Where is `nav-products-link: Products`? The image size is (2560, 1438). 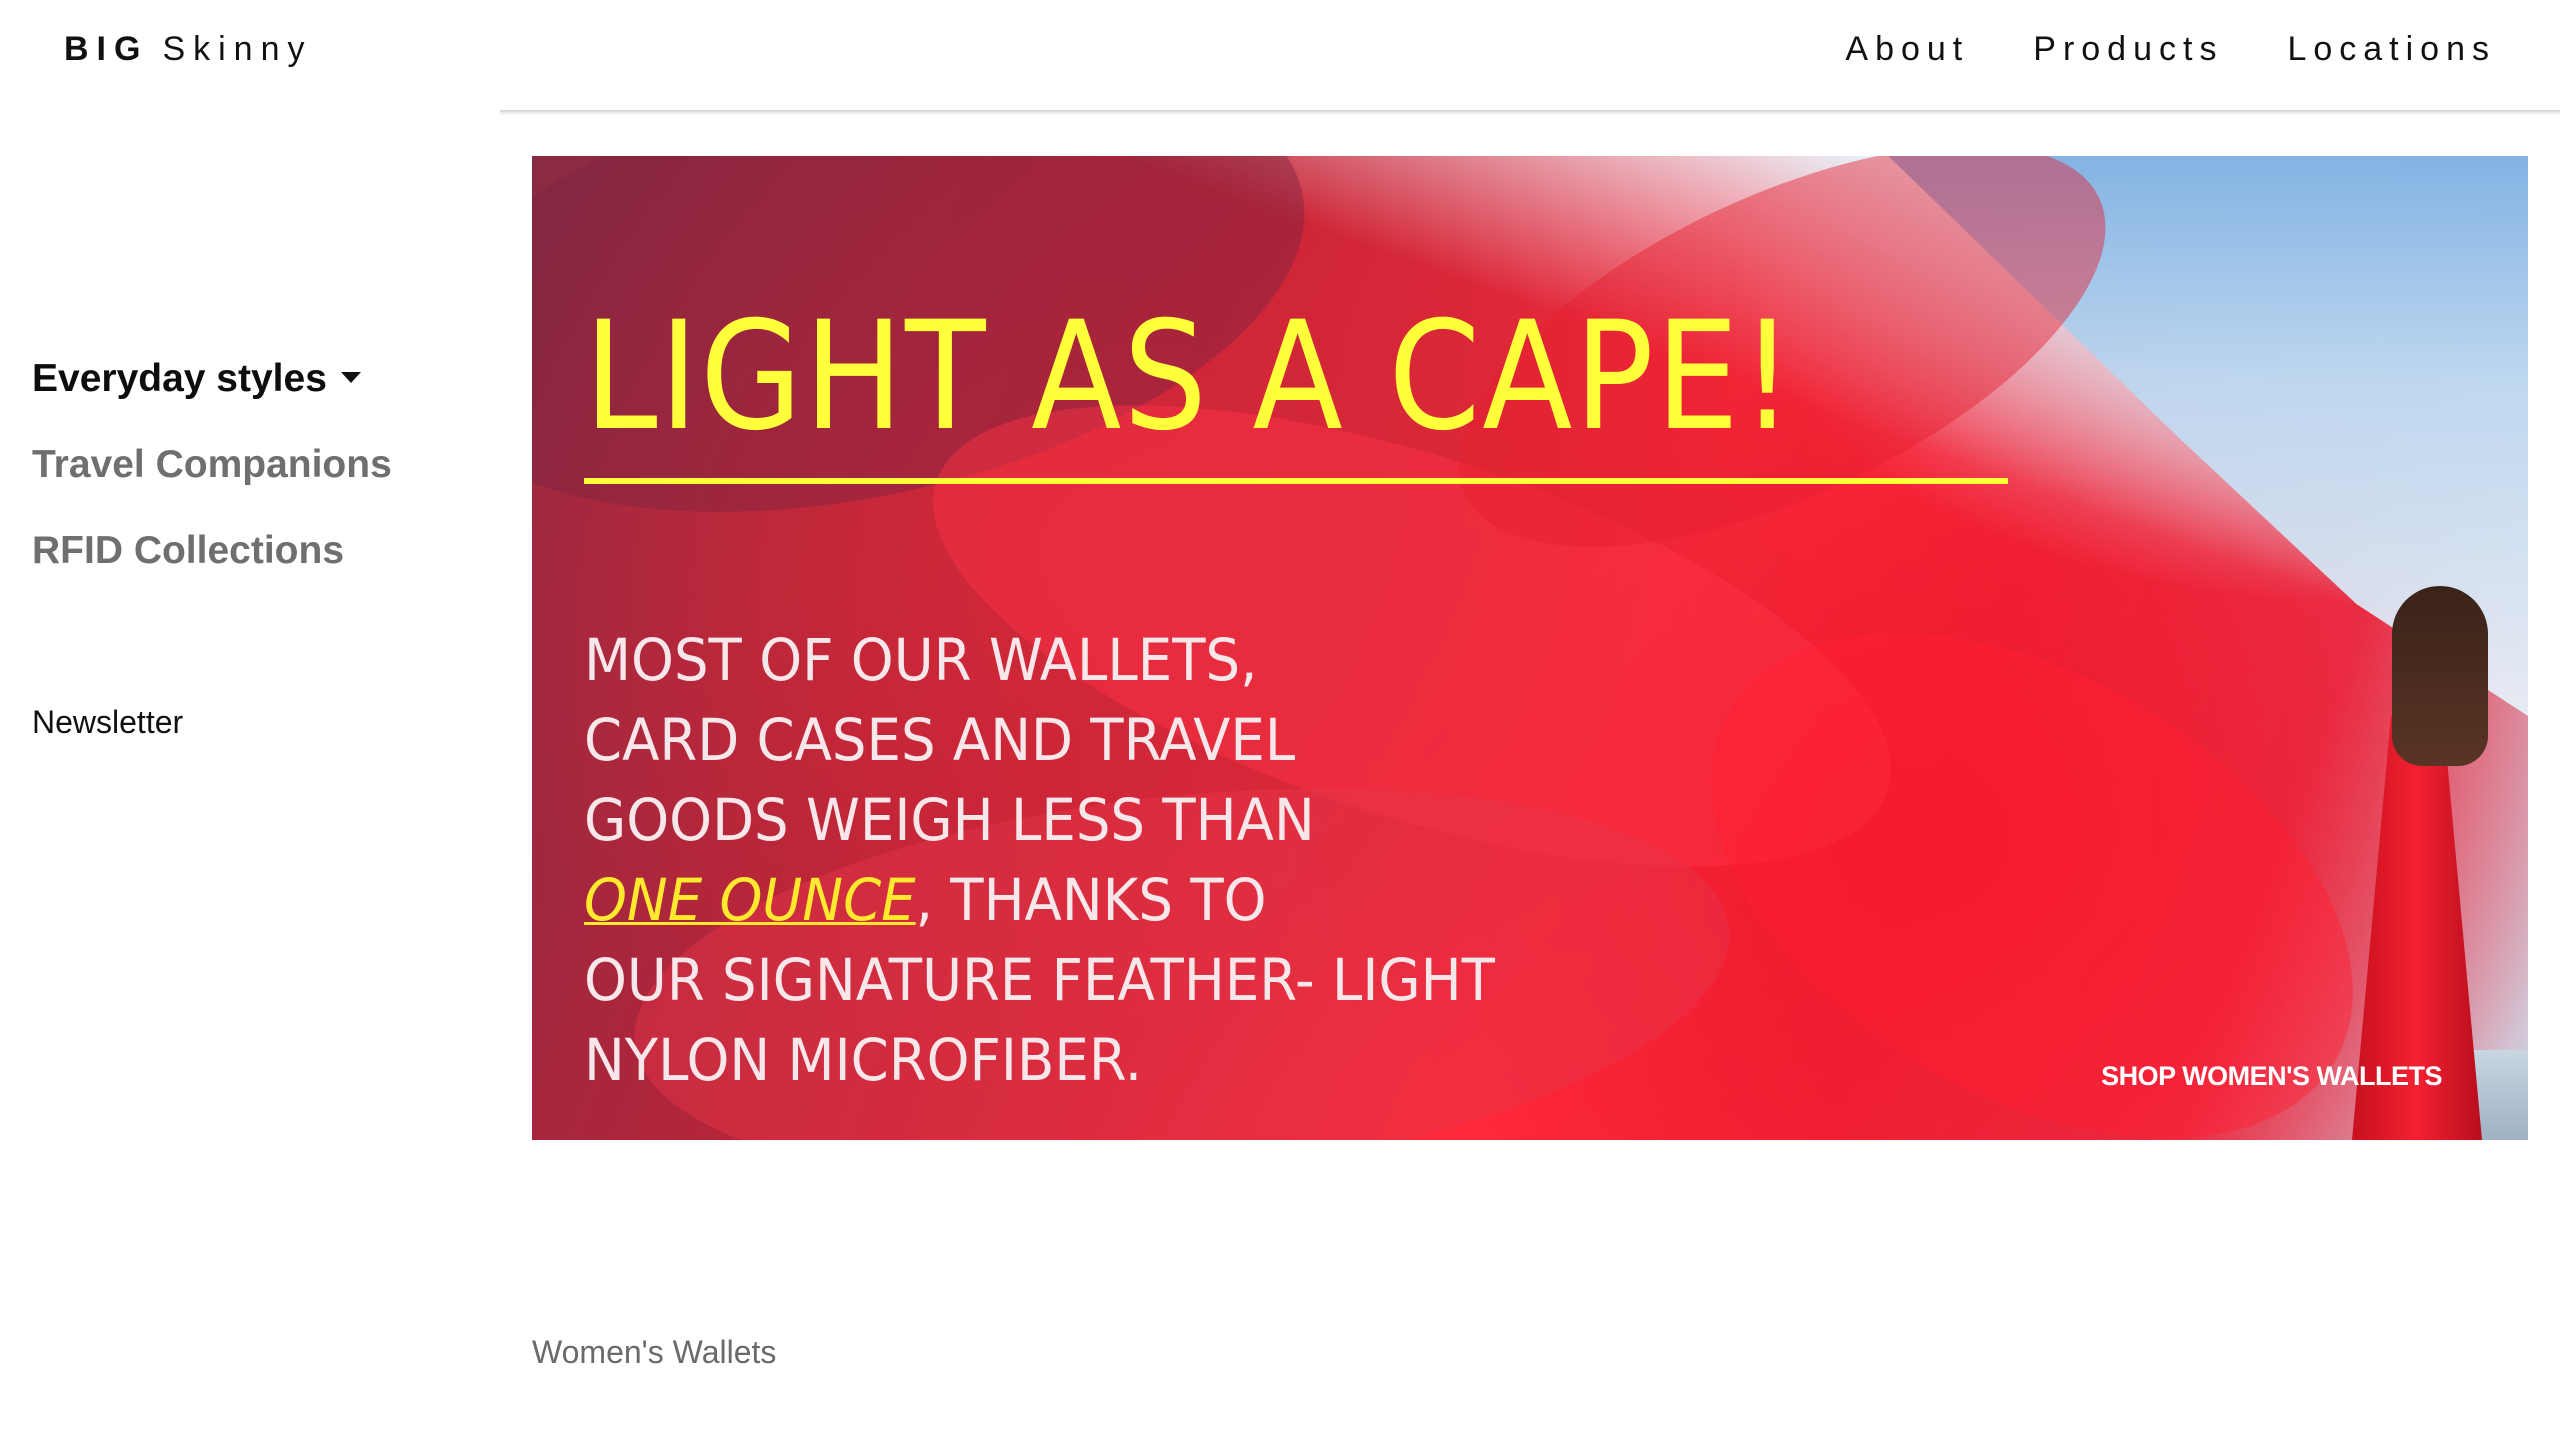
nav-products-link: Products is located at coordinates (2128, 49).